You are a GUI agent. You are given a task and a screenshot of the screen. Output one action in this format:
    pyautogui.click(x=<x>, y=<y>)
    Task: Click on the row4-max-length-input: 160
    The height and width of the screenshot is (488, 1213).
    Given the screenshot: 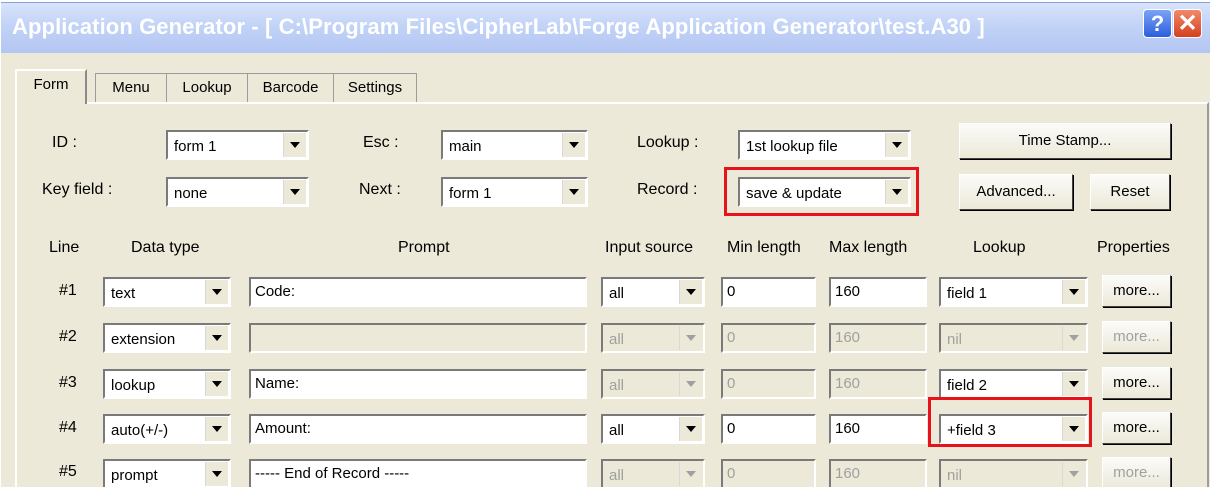 What is the action you would take?
    pyautogui.click(x=878, y=429)
    